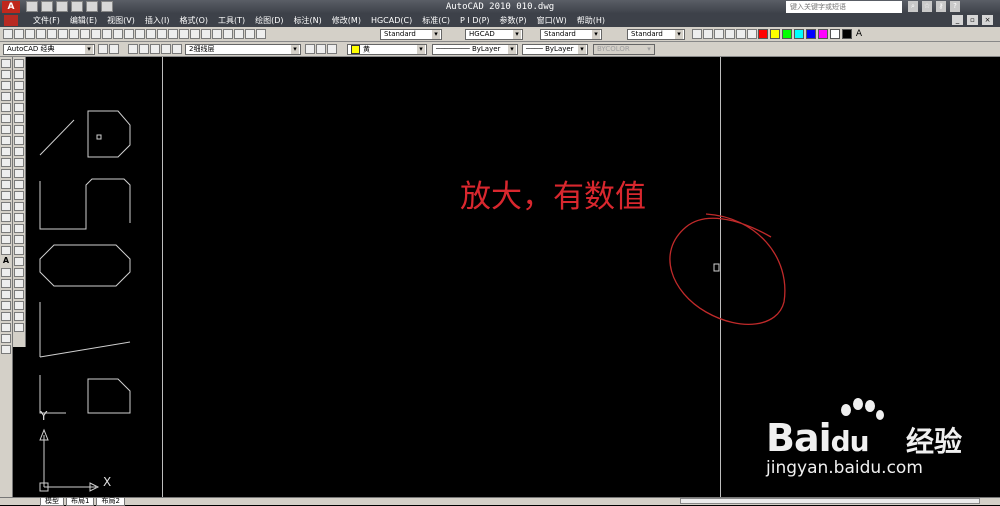 This screenshot has width=1000, height=506. What do you see at coordinates (830, 501) in the screenshot?
I see `horizontal-scrollbar` at bounding box center [830, 501].